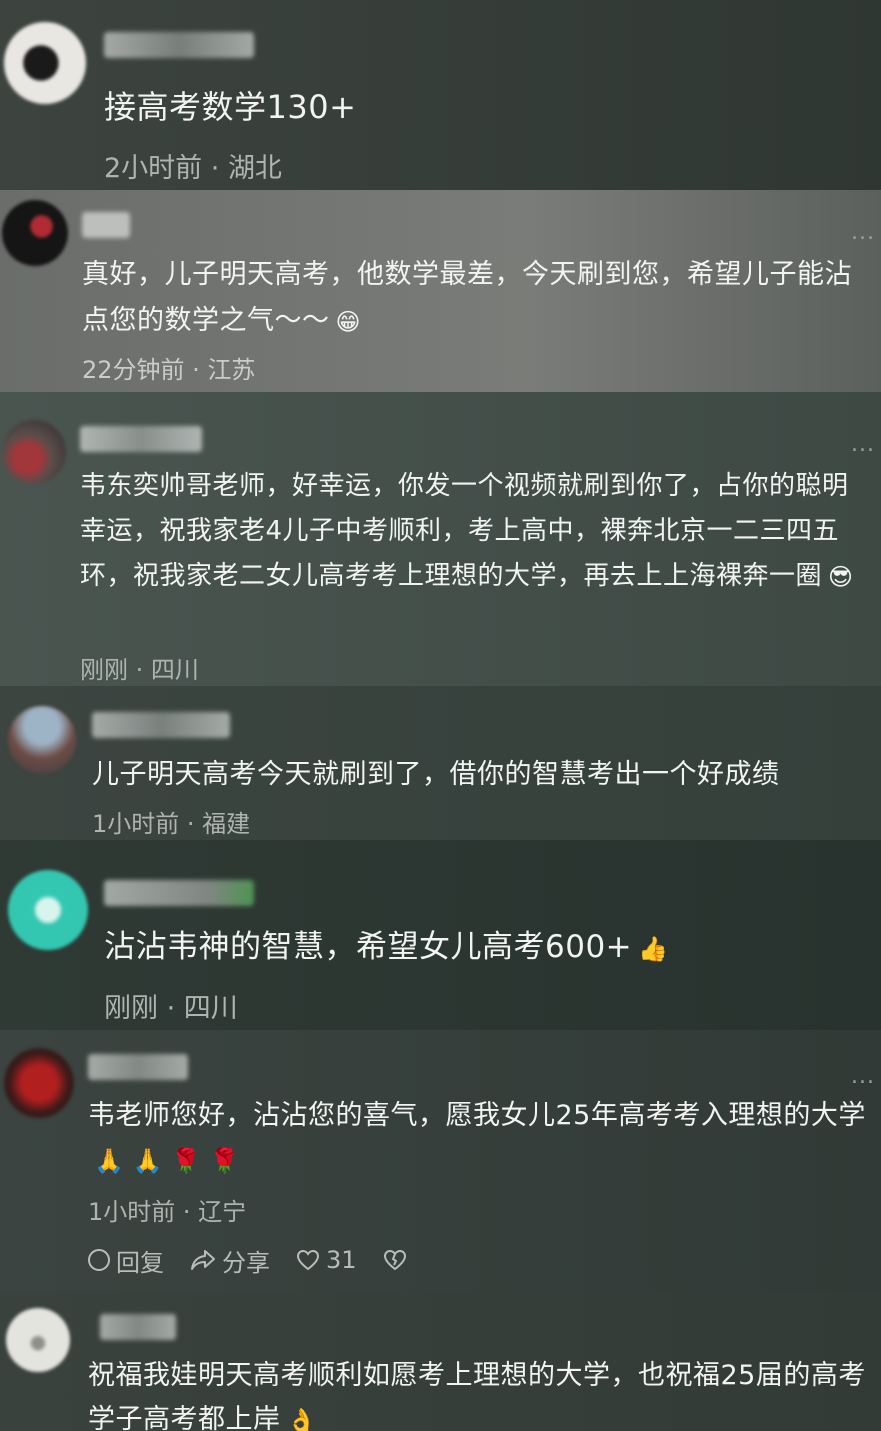  I want to click on like-button: 31, so click(326, 1260).